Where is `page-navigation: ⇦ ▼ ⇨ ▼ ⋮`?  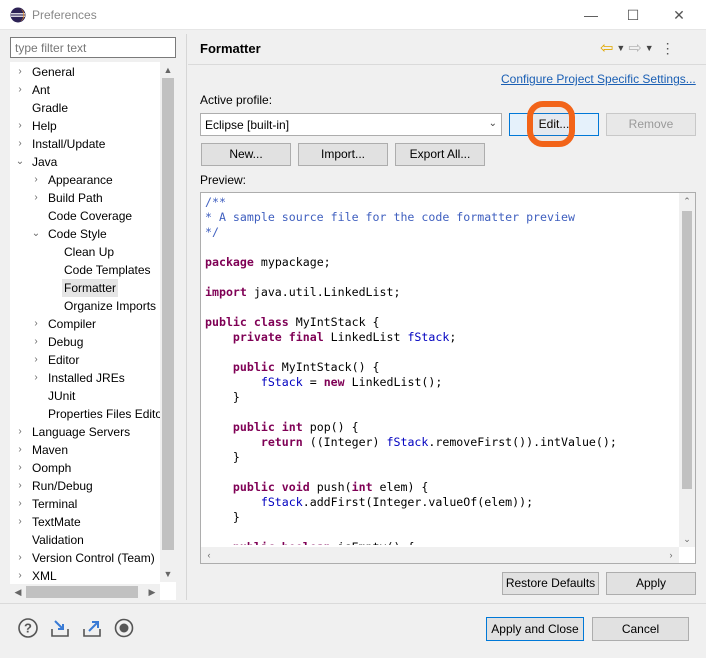 page-navigation: ⇦ ▼ ⇨ ▼ ⋮ is located at coordinates (637, 48).